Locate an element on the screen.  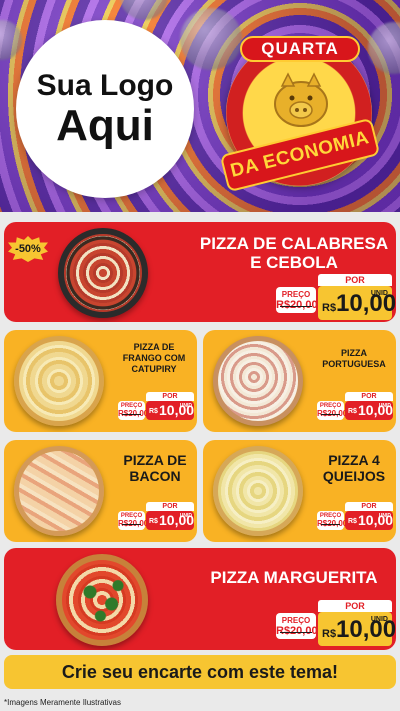
call-to-action-banner: Crie seu encarte com este tema! is located at coordinates (200, 672).